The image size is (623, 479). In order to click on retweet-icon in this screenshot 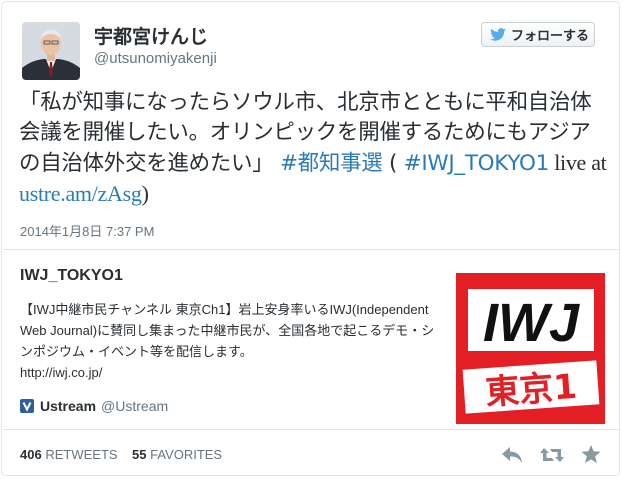, I will do `click(552, 457)`.